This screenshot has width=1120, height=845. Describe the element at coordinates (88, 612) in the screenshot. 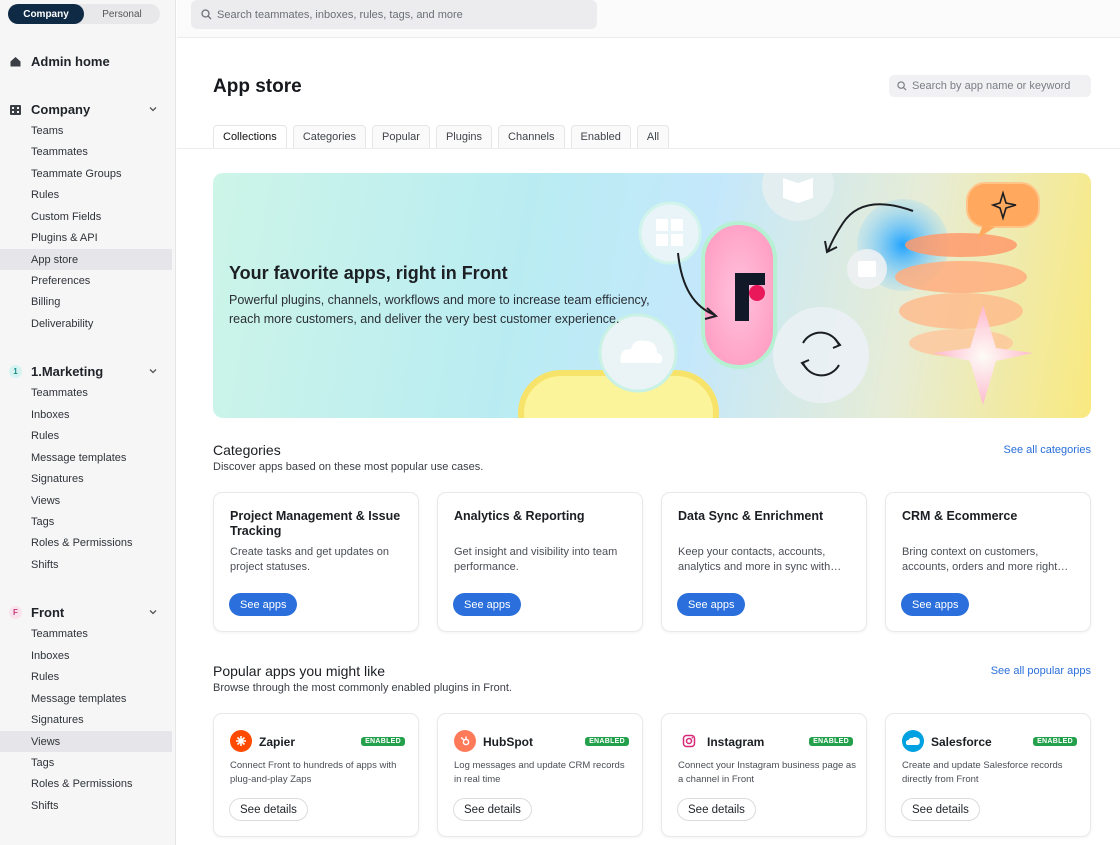

I see `front-section-header: F Front` at that location.